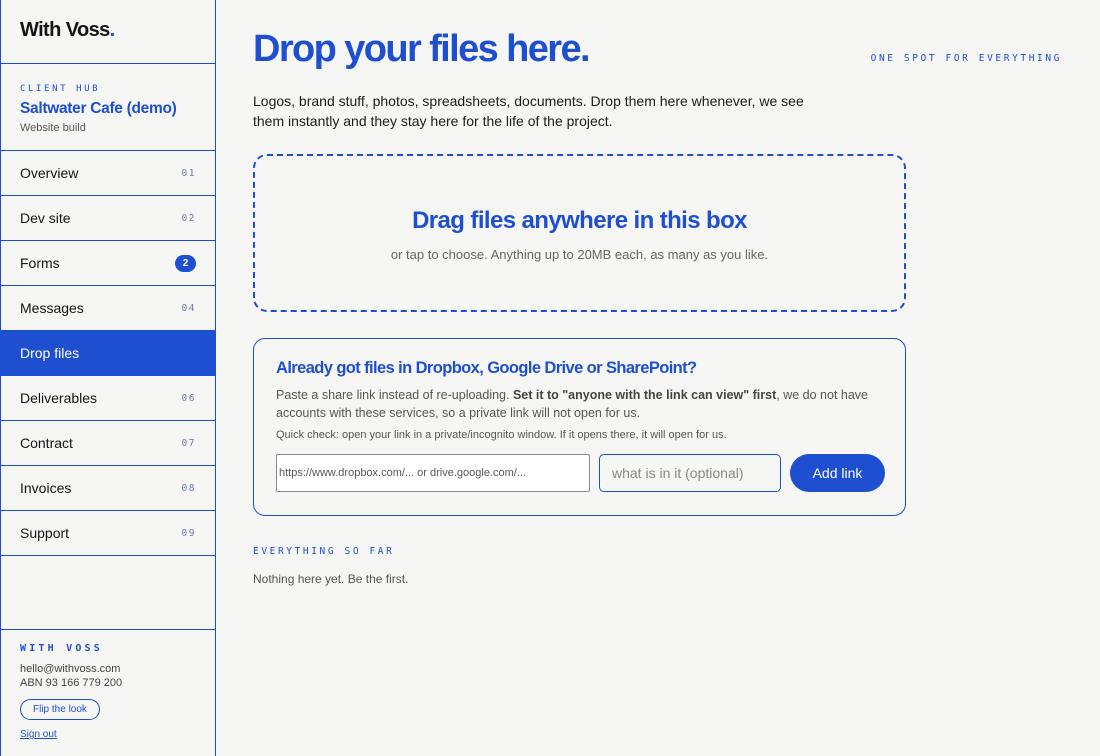 The image size is (1100, 756). Describe the element at coordinates (52, 308) in the screenshot. I see `sidebar-item-label: Messages` at that location.